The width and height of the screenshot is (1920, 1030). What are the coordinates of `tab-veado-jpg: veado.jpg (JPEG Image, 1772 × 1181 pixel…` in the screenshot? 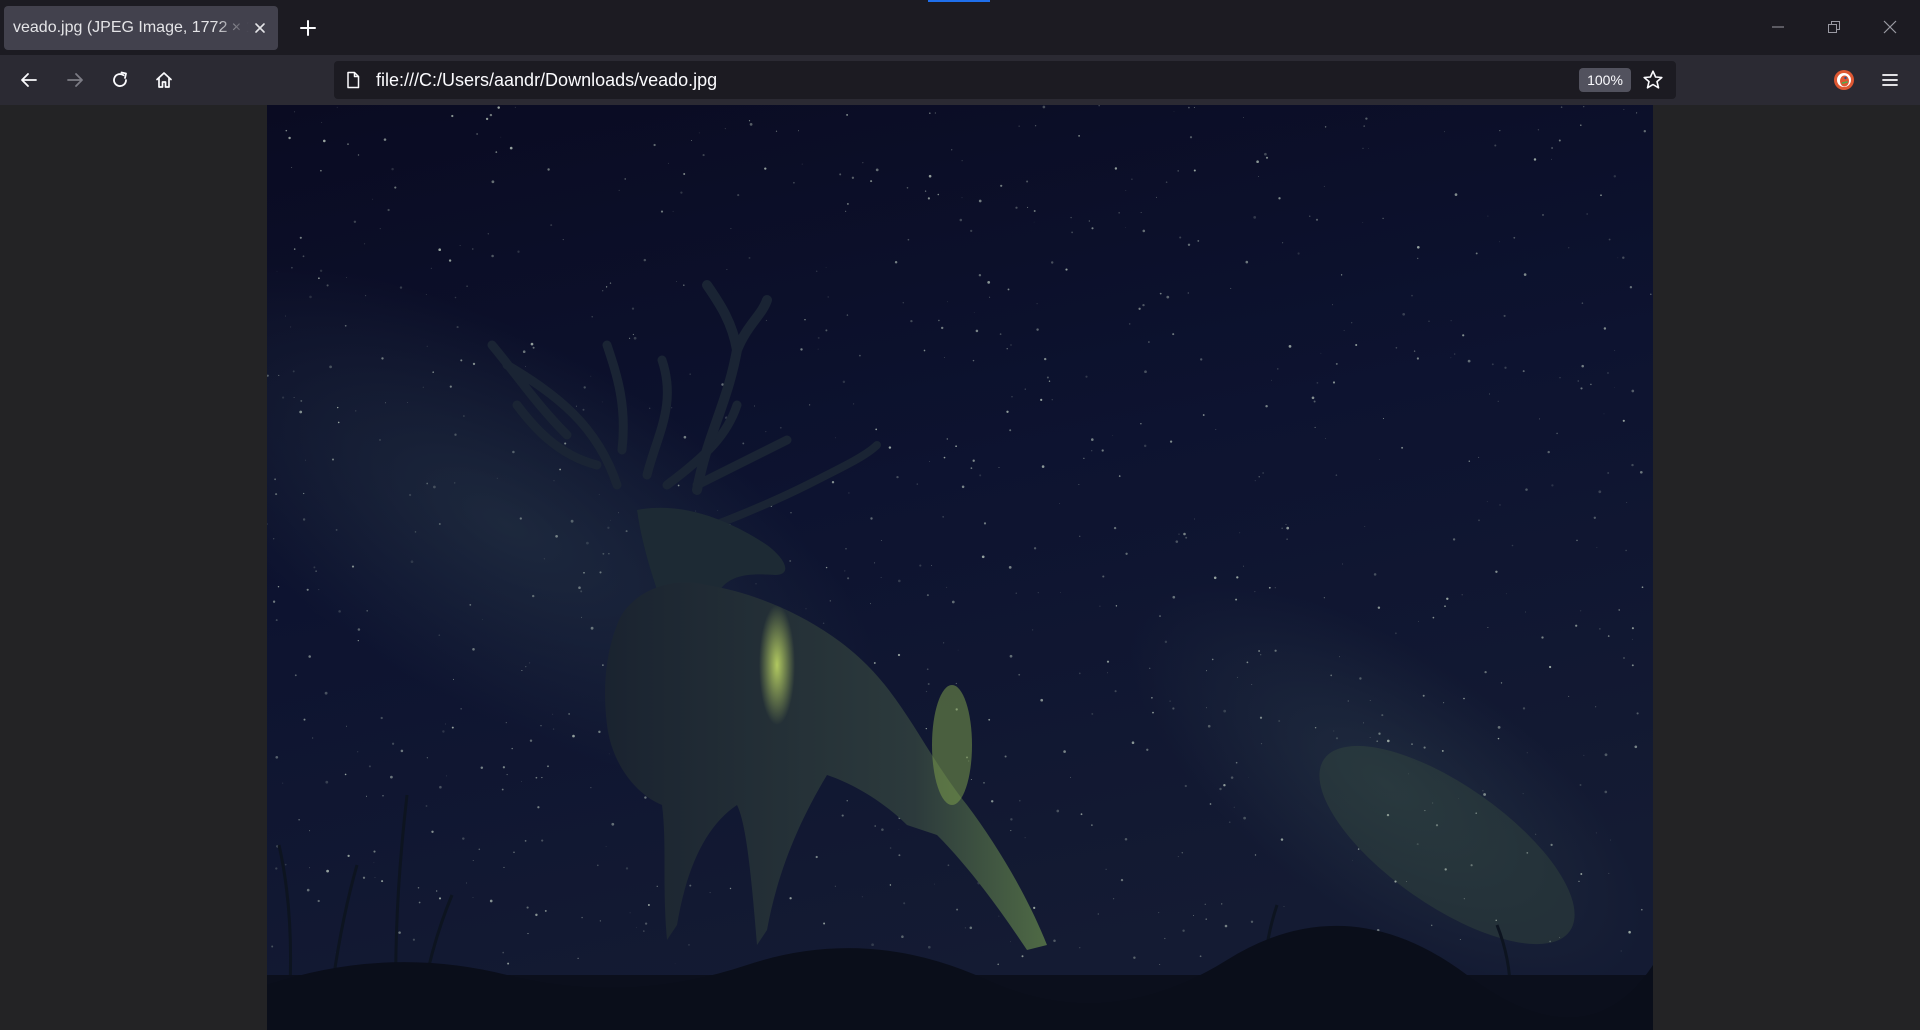 It's located at (141, 28).